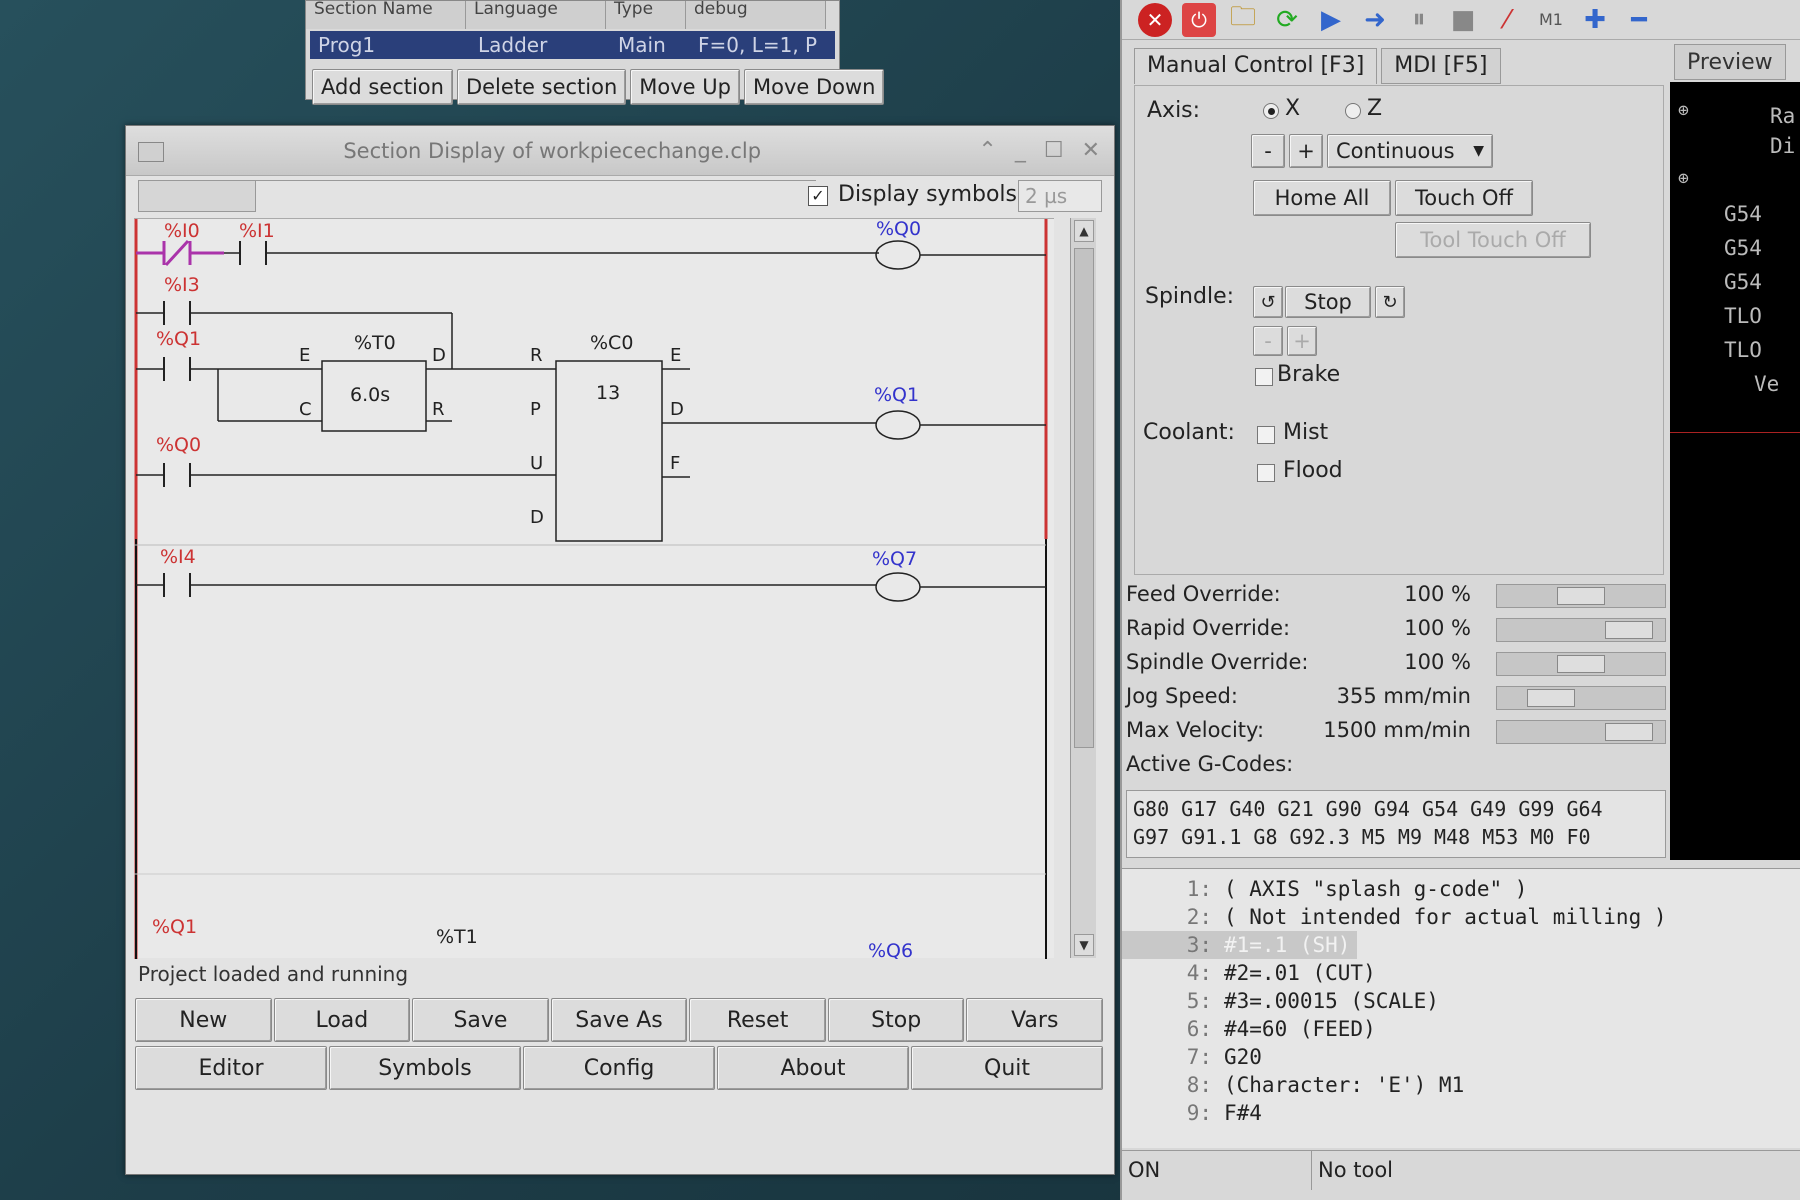 The height and width of the screenshot is (1200, 1800). Describe the element at coordinates (757, 1020) in the screenshot. I see `reset-button: Reset` at that location.